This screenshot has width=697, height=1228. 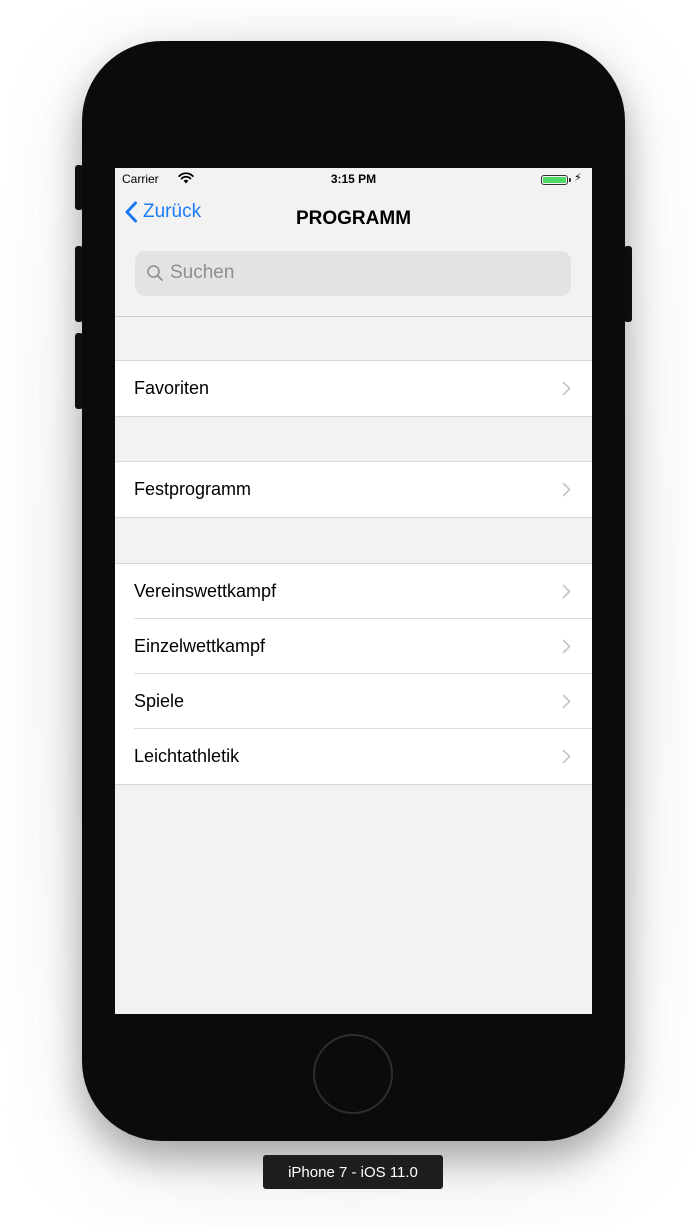 What do you see at coordinates (554, 180) in the screenshot?
I see `battery-icon` at bounding box center [554, 180].